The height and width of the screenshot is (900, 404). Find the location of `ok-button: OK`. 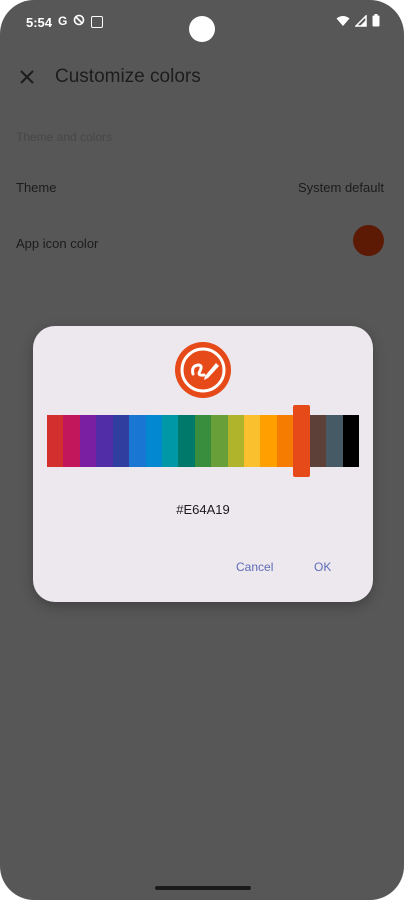

ok-button: OK is located at coordinates (322, 567).